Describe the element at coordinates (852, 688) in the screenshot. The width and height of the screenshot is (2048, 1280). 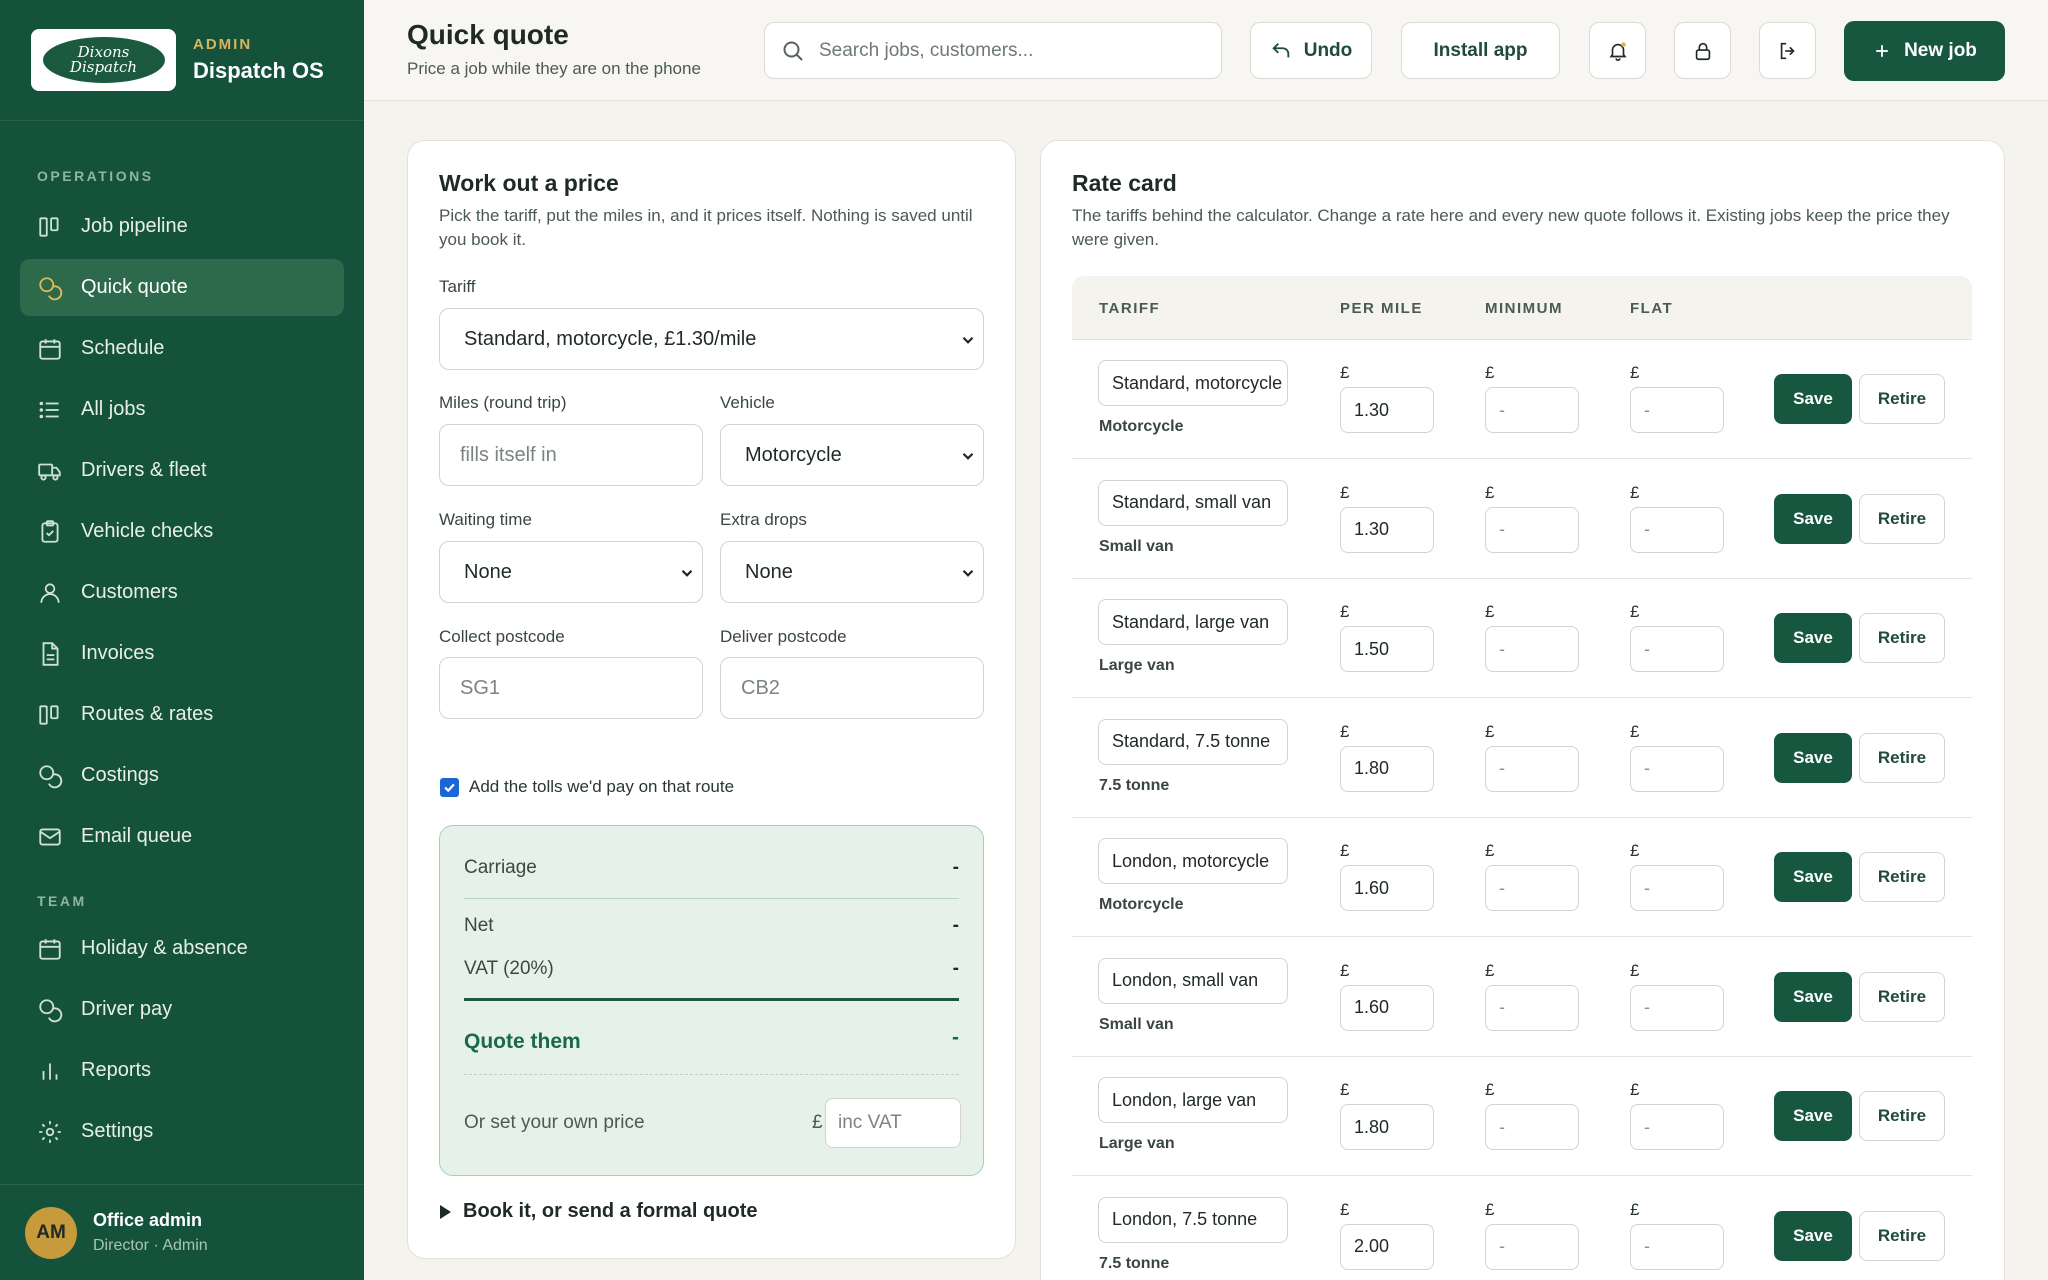
I see `deliver-postcode-input` at that location.